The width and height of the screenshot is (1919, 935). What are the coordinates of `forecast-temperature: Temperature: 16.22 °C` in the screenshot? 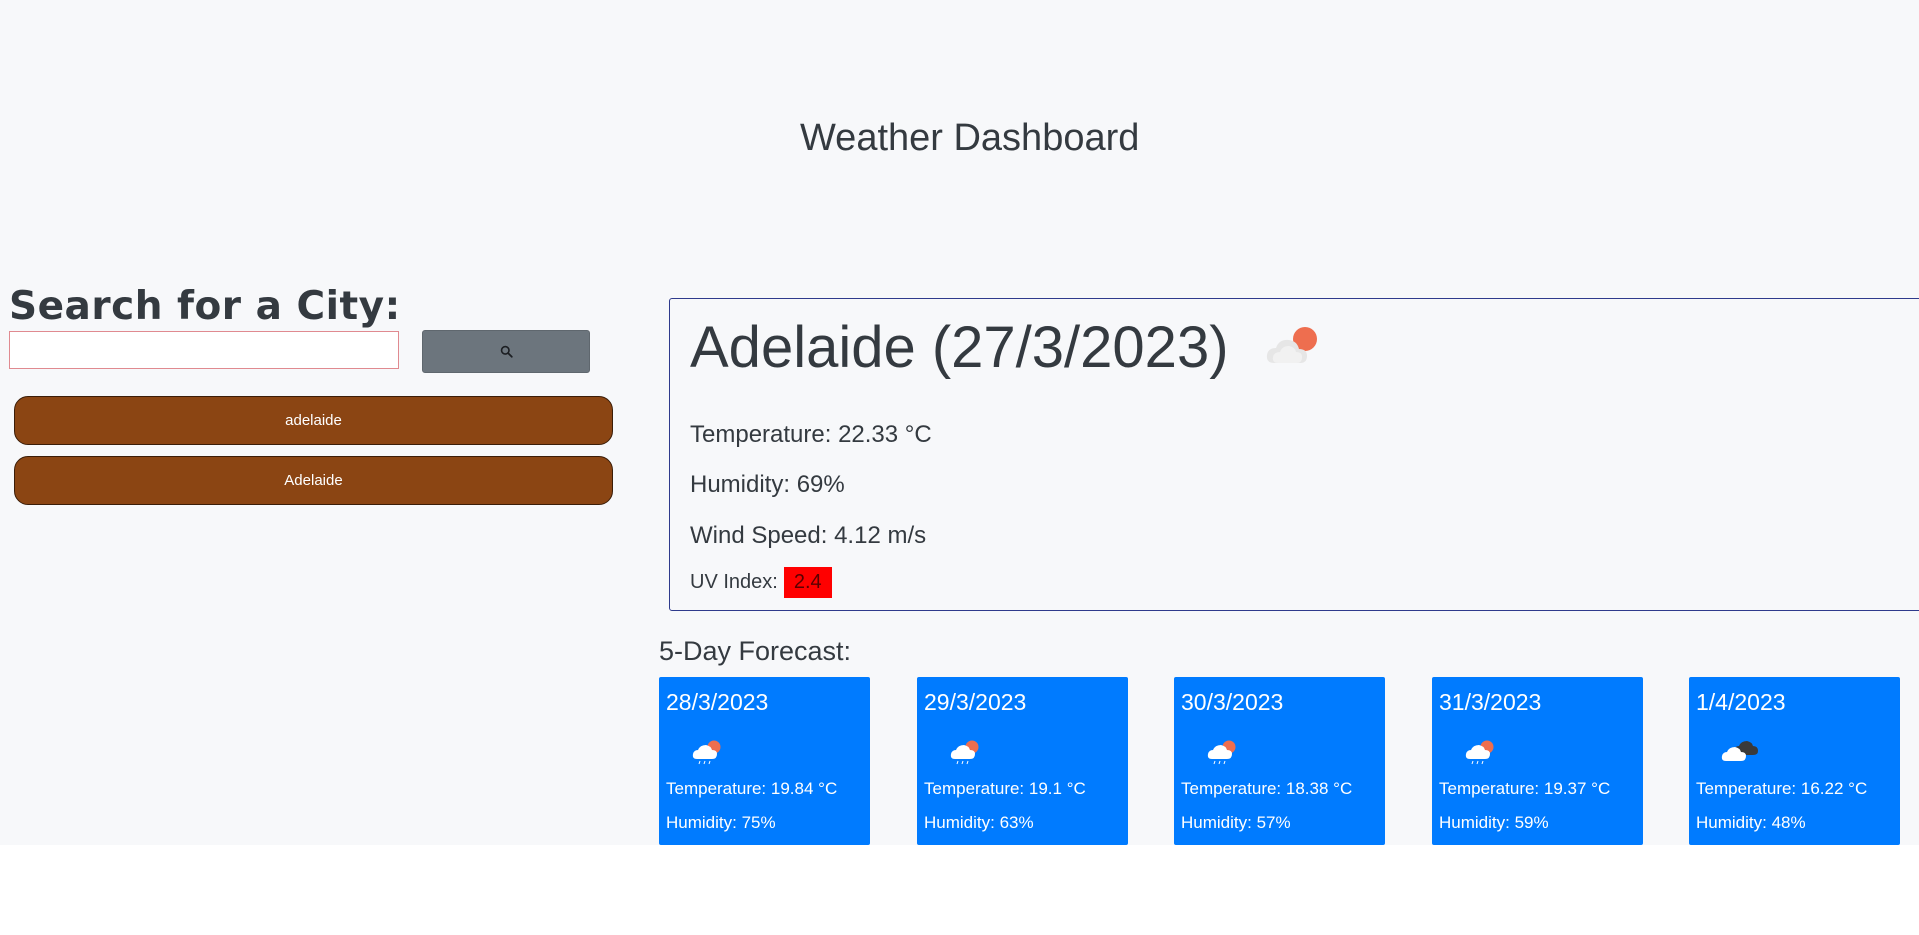 It's located at (1782, 788).